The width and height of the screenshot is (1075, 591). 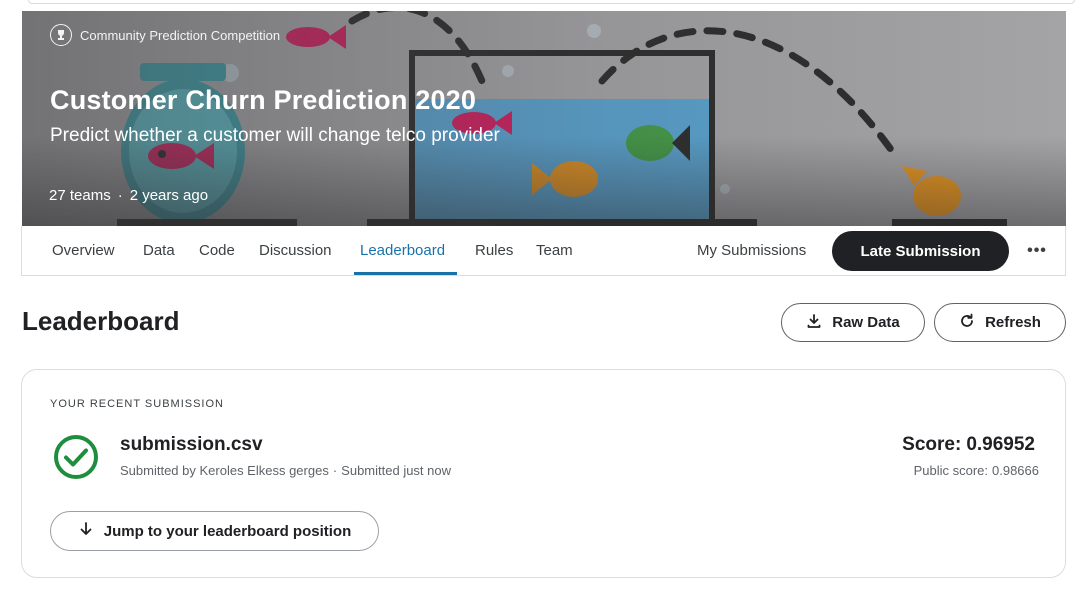 I want to click on tab-data: Data, so click(x=159, y=250).